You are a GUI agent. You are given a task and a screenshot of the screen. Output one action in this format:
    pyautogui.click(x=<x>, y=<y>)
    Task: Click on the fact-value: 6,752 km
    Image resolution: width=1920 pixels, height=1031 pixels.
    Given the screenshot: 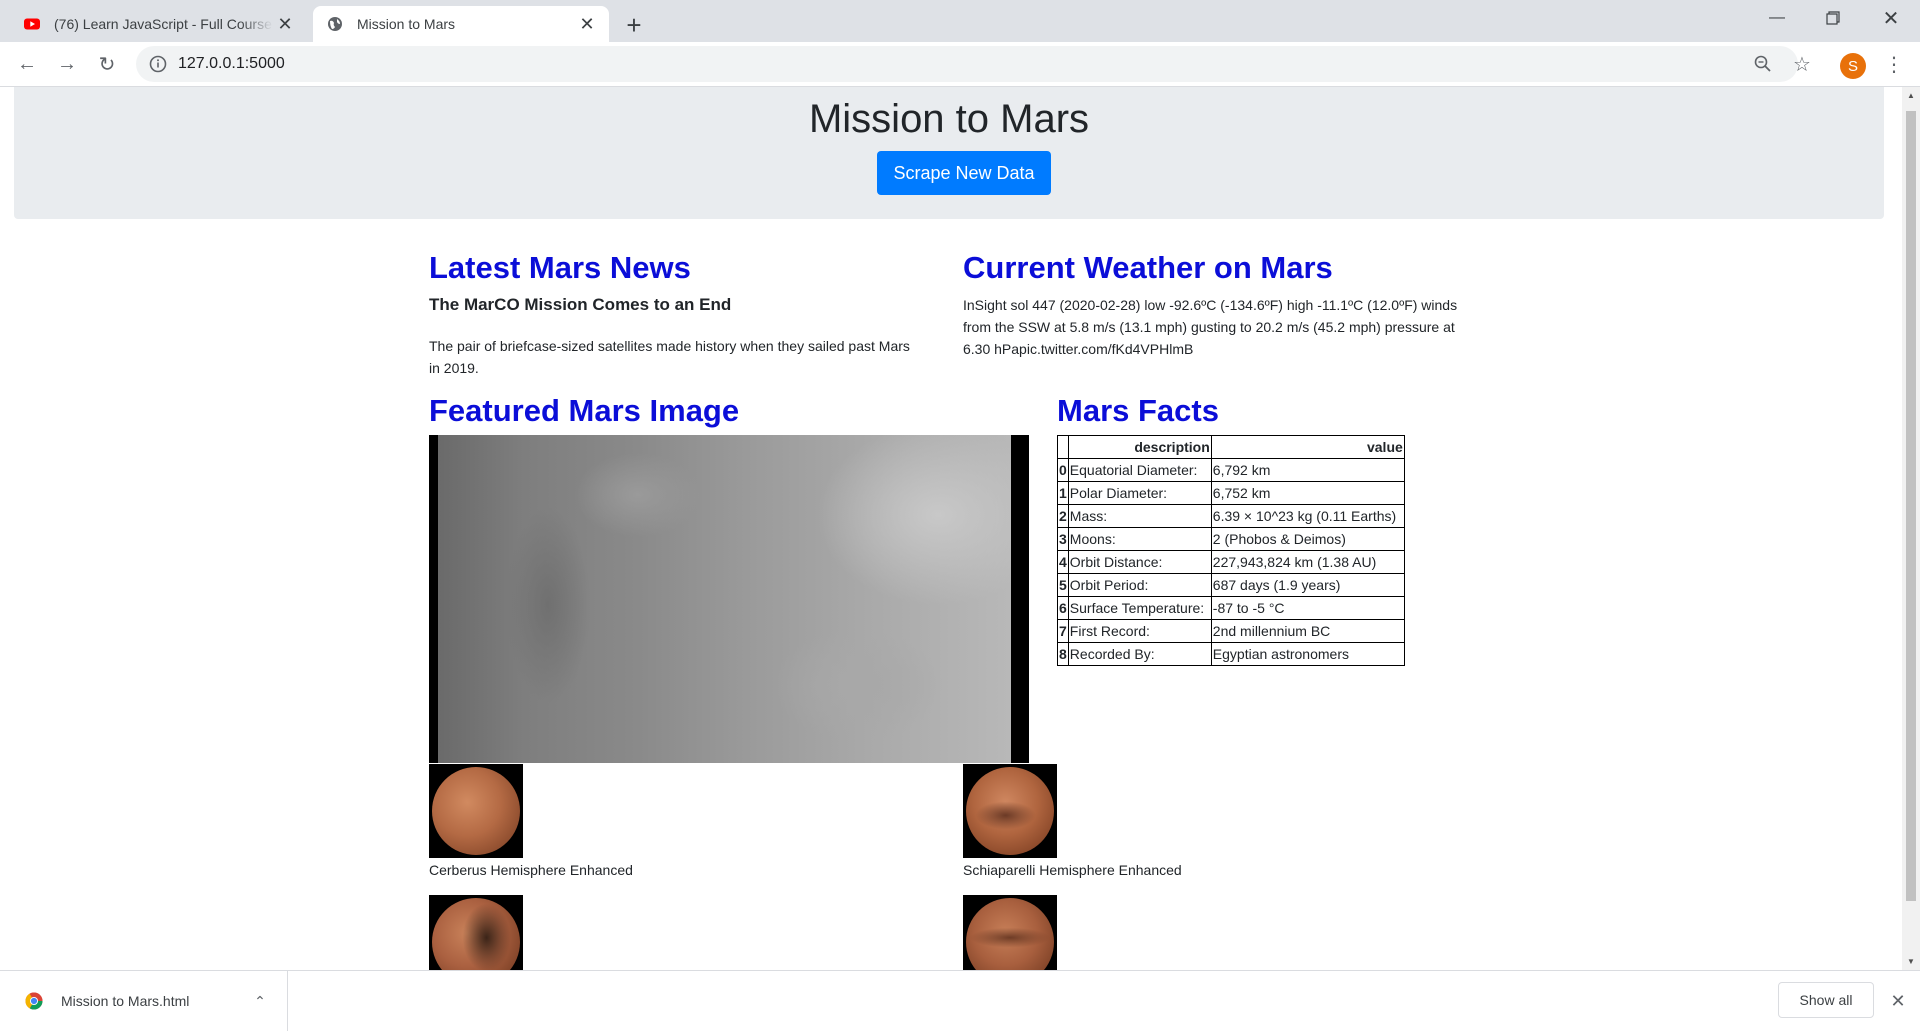 What is the action you would take?
    pyautogui.click(x=1307, y=493)
    